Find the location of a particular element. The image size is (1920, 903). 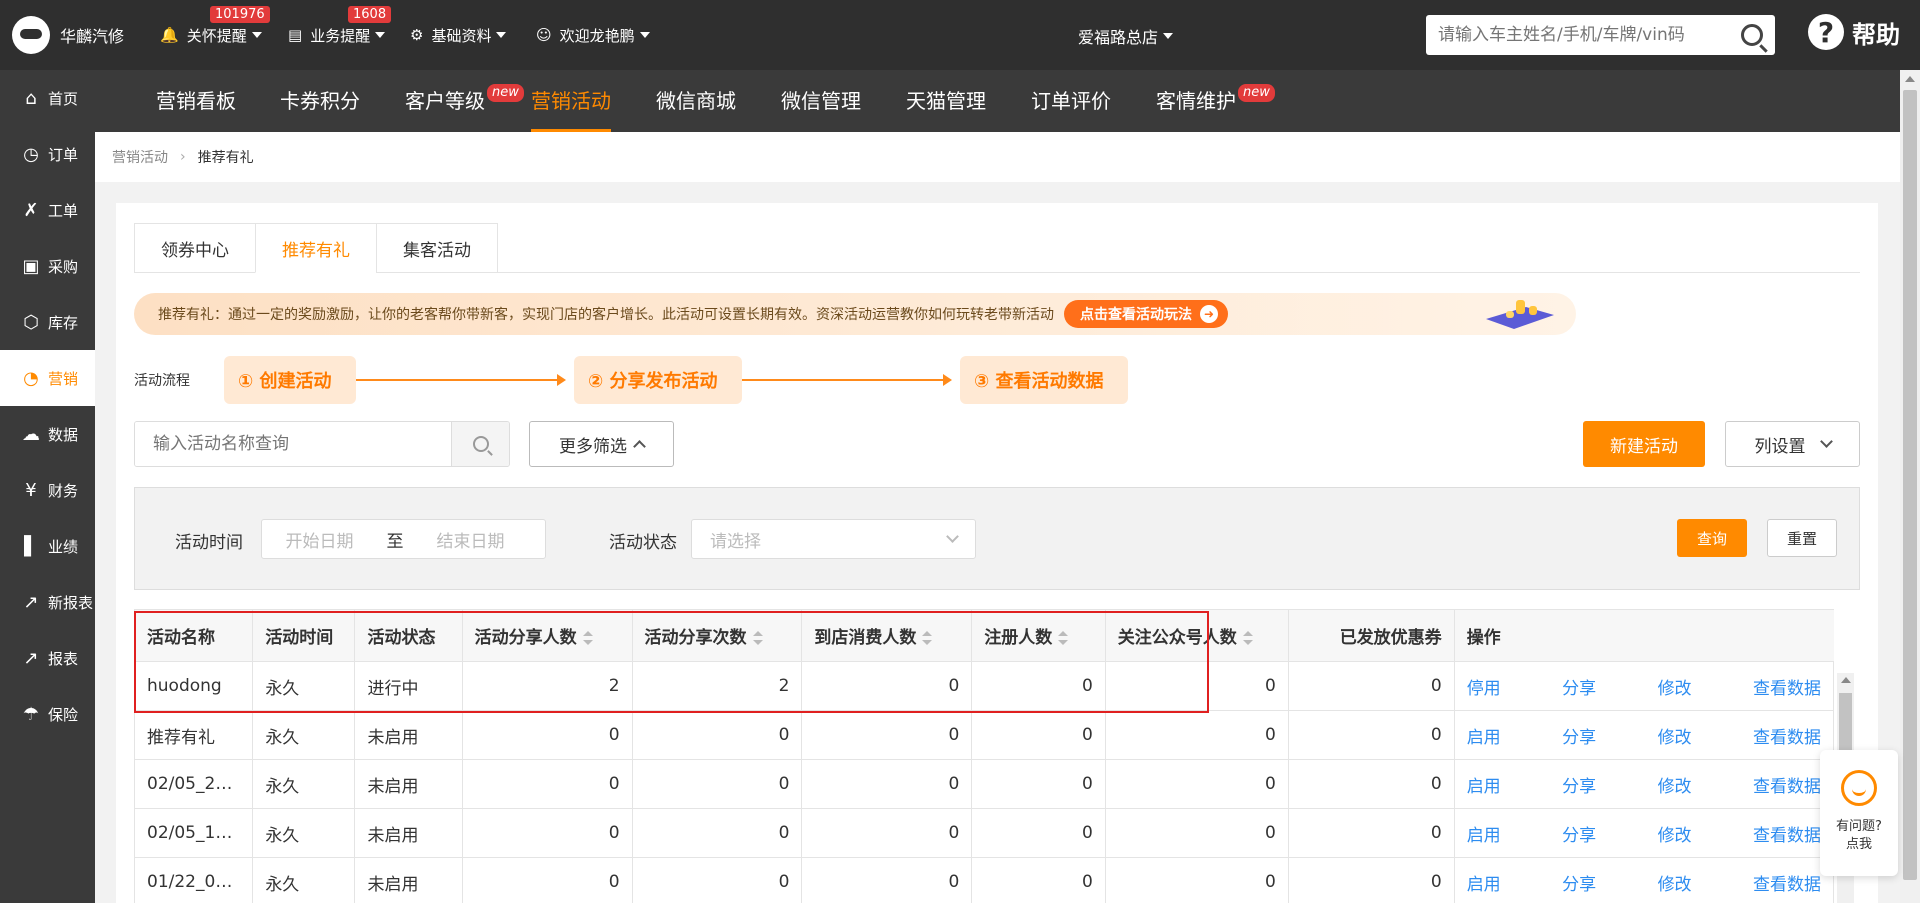

query-label: 查询 is located at coordinates (1711, 538).